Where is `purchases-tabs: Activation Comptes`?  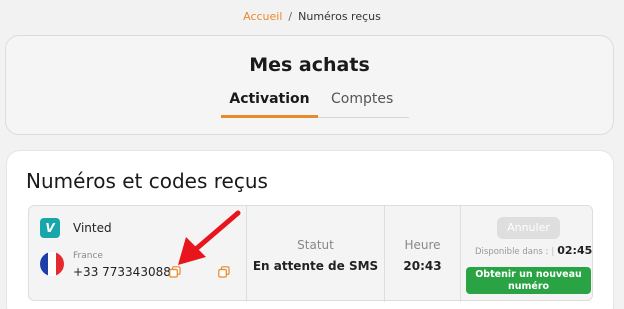 purchases-tabs: Activation Comptes is located at coordinates (315, 104).